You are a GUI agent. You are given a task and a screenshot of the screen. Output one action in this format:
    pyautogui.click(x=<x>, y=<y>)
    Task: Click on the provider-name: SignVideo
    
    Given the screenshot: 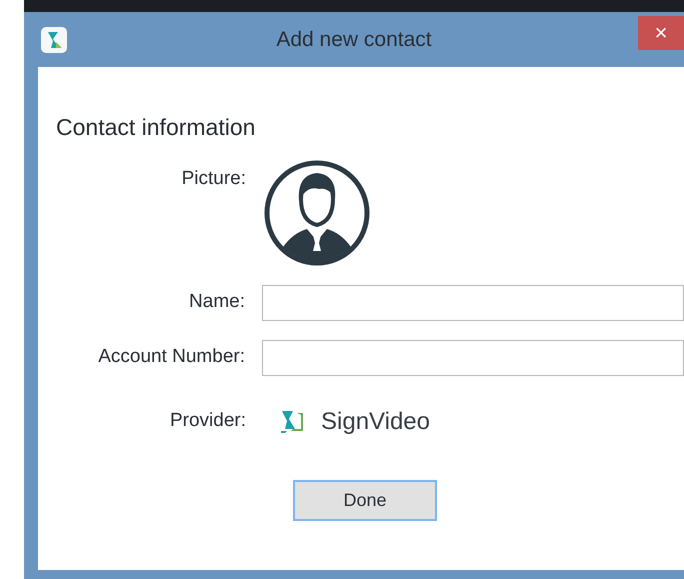 What is the action you would take?
    pyautogui.click(x=375, y=421)
    